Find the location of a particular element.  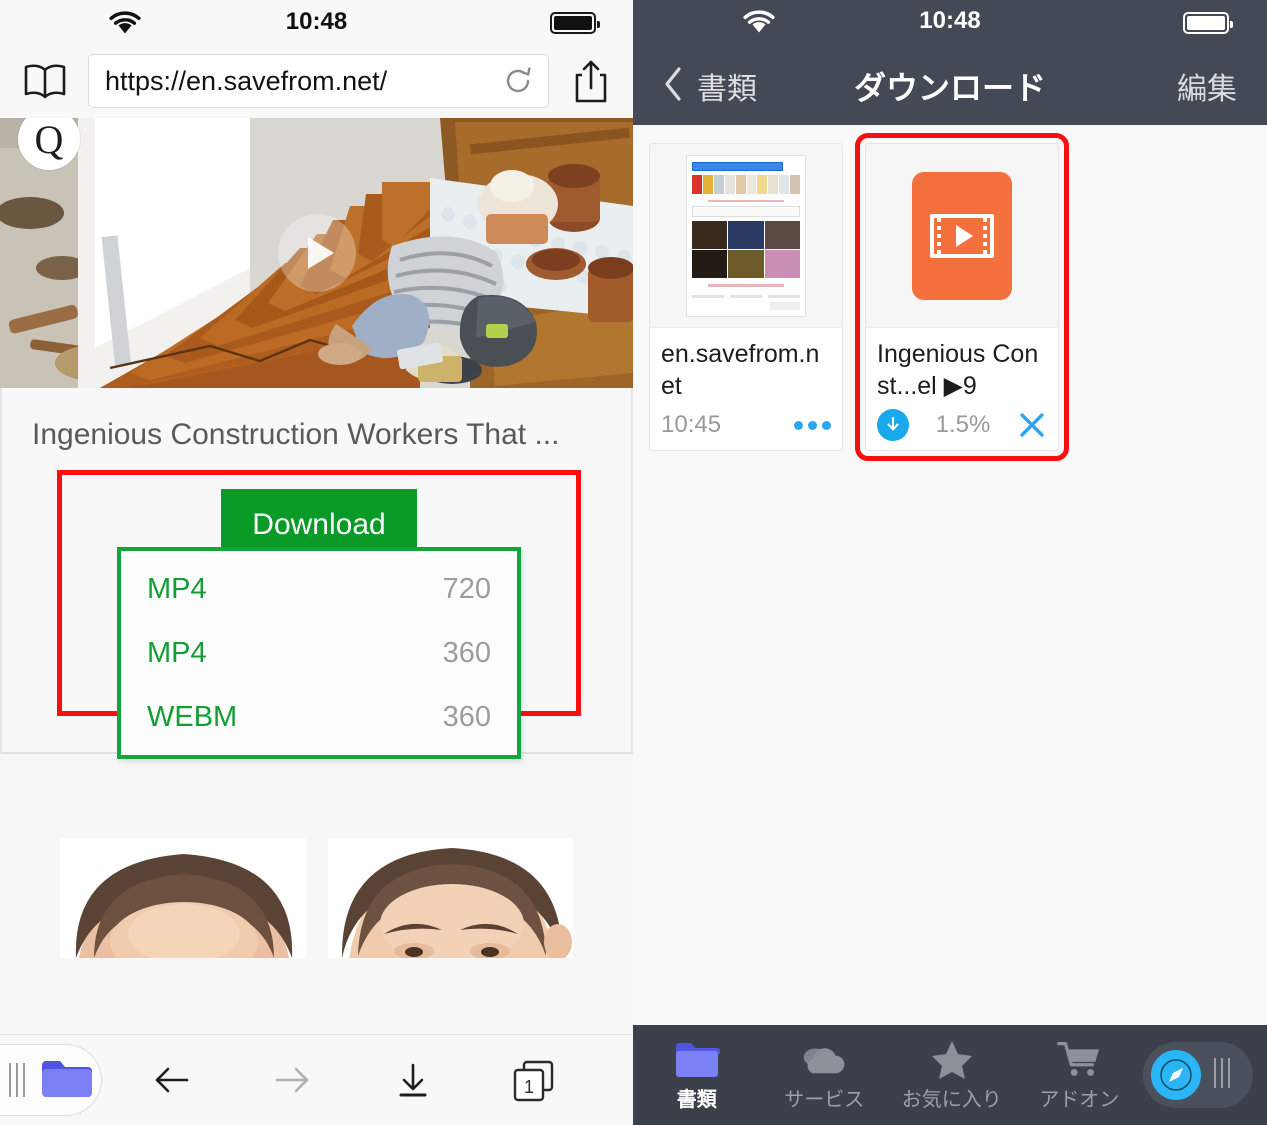

back-button: 書類 is located at coordinates (710, 86).